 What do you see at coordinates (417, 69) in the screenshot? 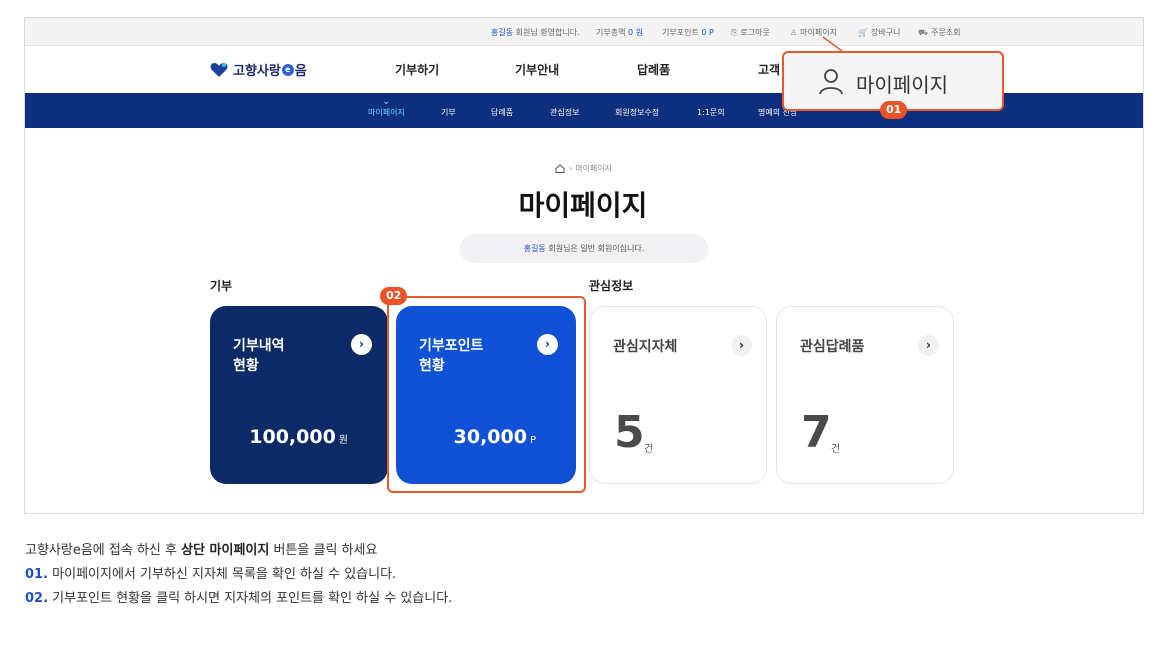
I see `gnb-donate: 기부하기` at bounding box center [417, 69].